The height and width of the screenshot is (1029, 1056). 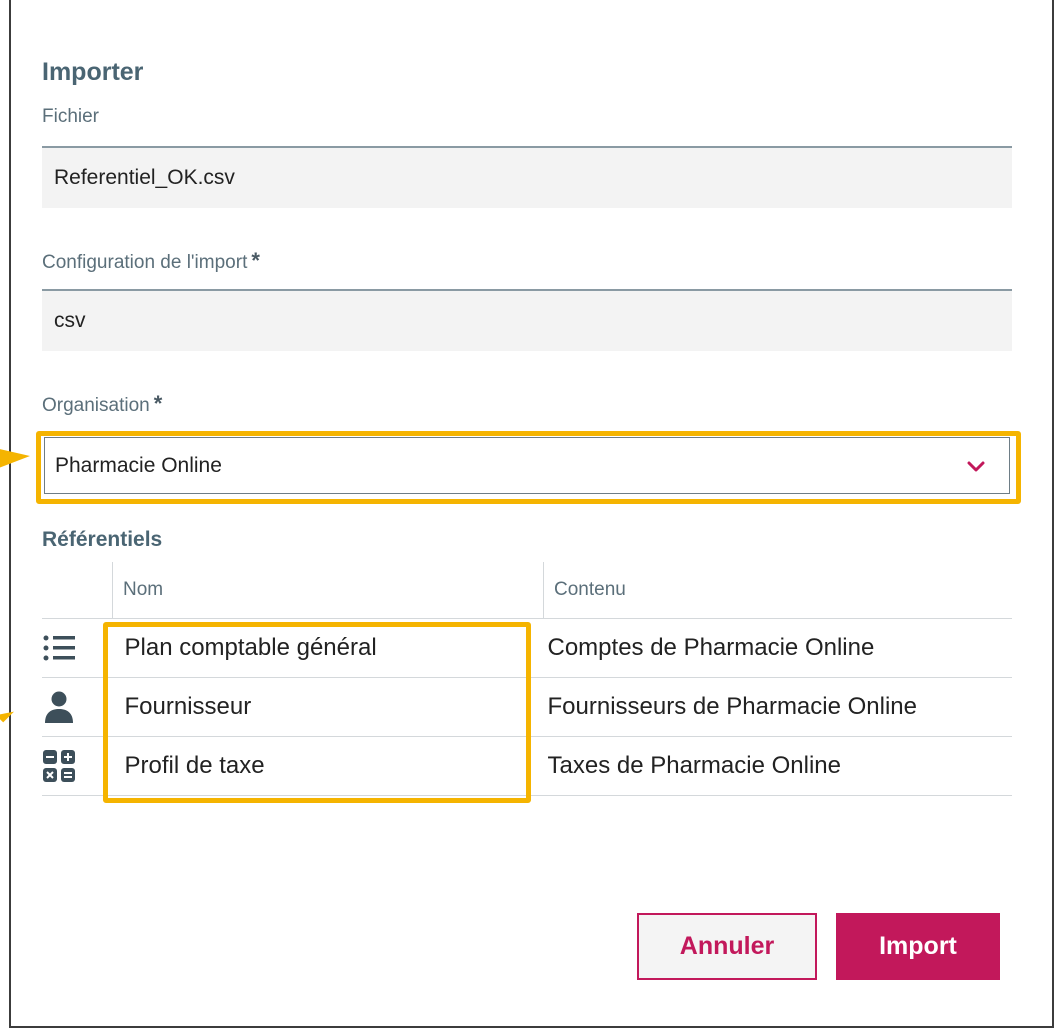 What do you see at coordinates (102, 539) in the screenshot?
I see `referentiels-title: Référentiels` at bounding box center [102, 539].